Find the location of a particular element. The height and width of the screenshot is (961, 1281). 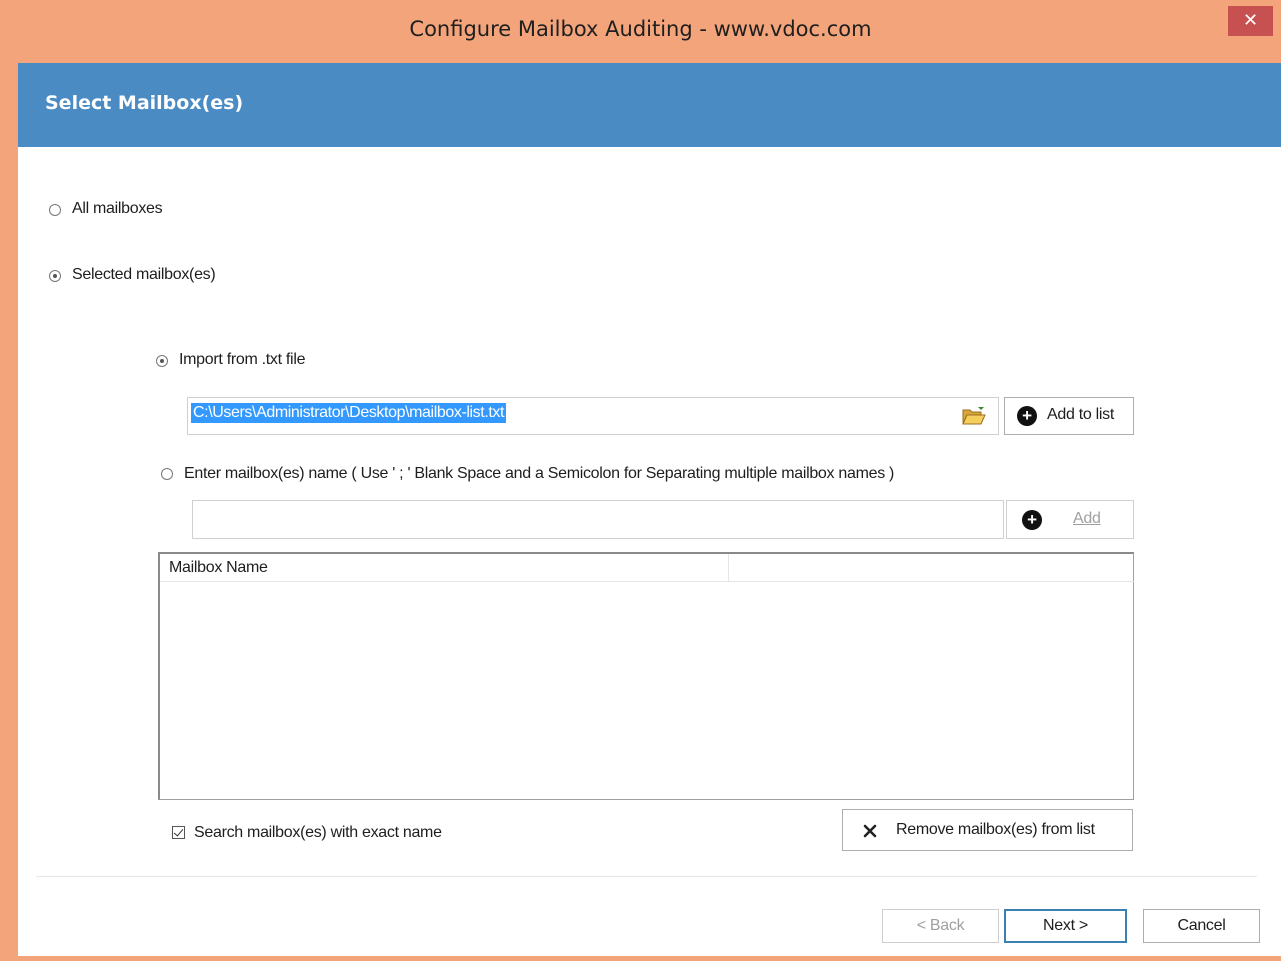

remove-mailboxes-button: Remove mailbox(es) from list is located at coordinates (987, 830).